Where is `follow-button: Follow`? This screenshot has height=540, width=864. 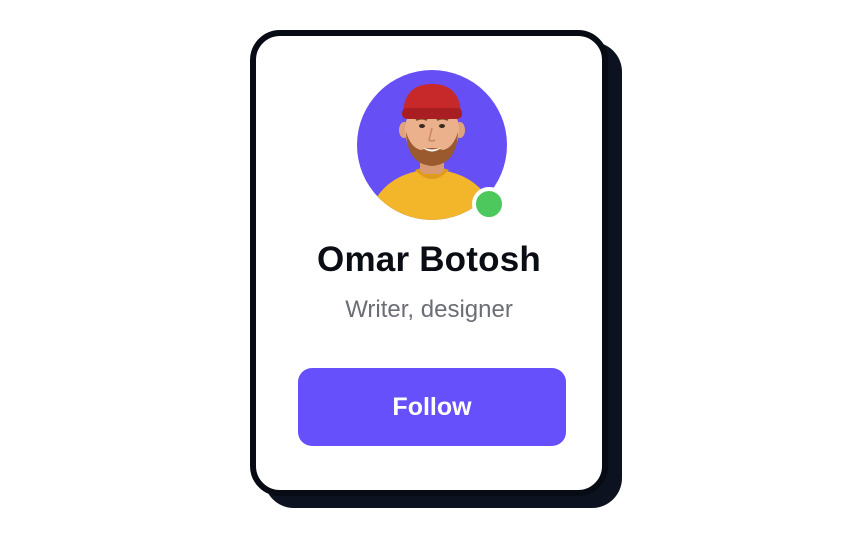
follow-button: Follow is located at coordinates (432, 407).